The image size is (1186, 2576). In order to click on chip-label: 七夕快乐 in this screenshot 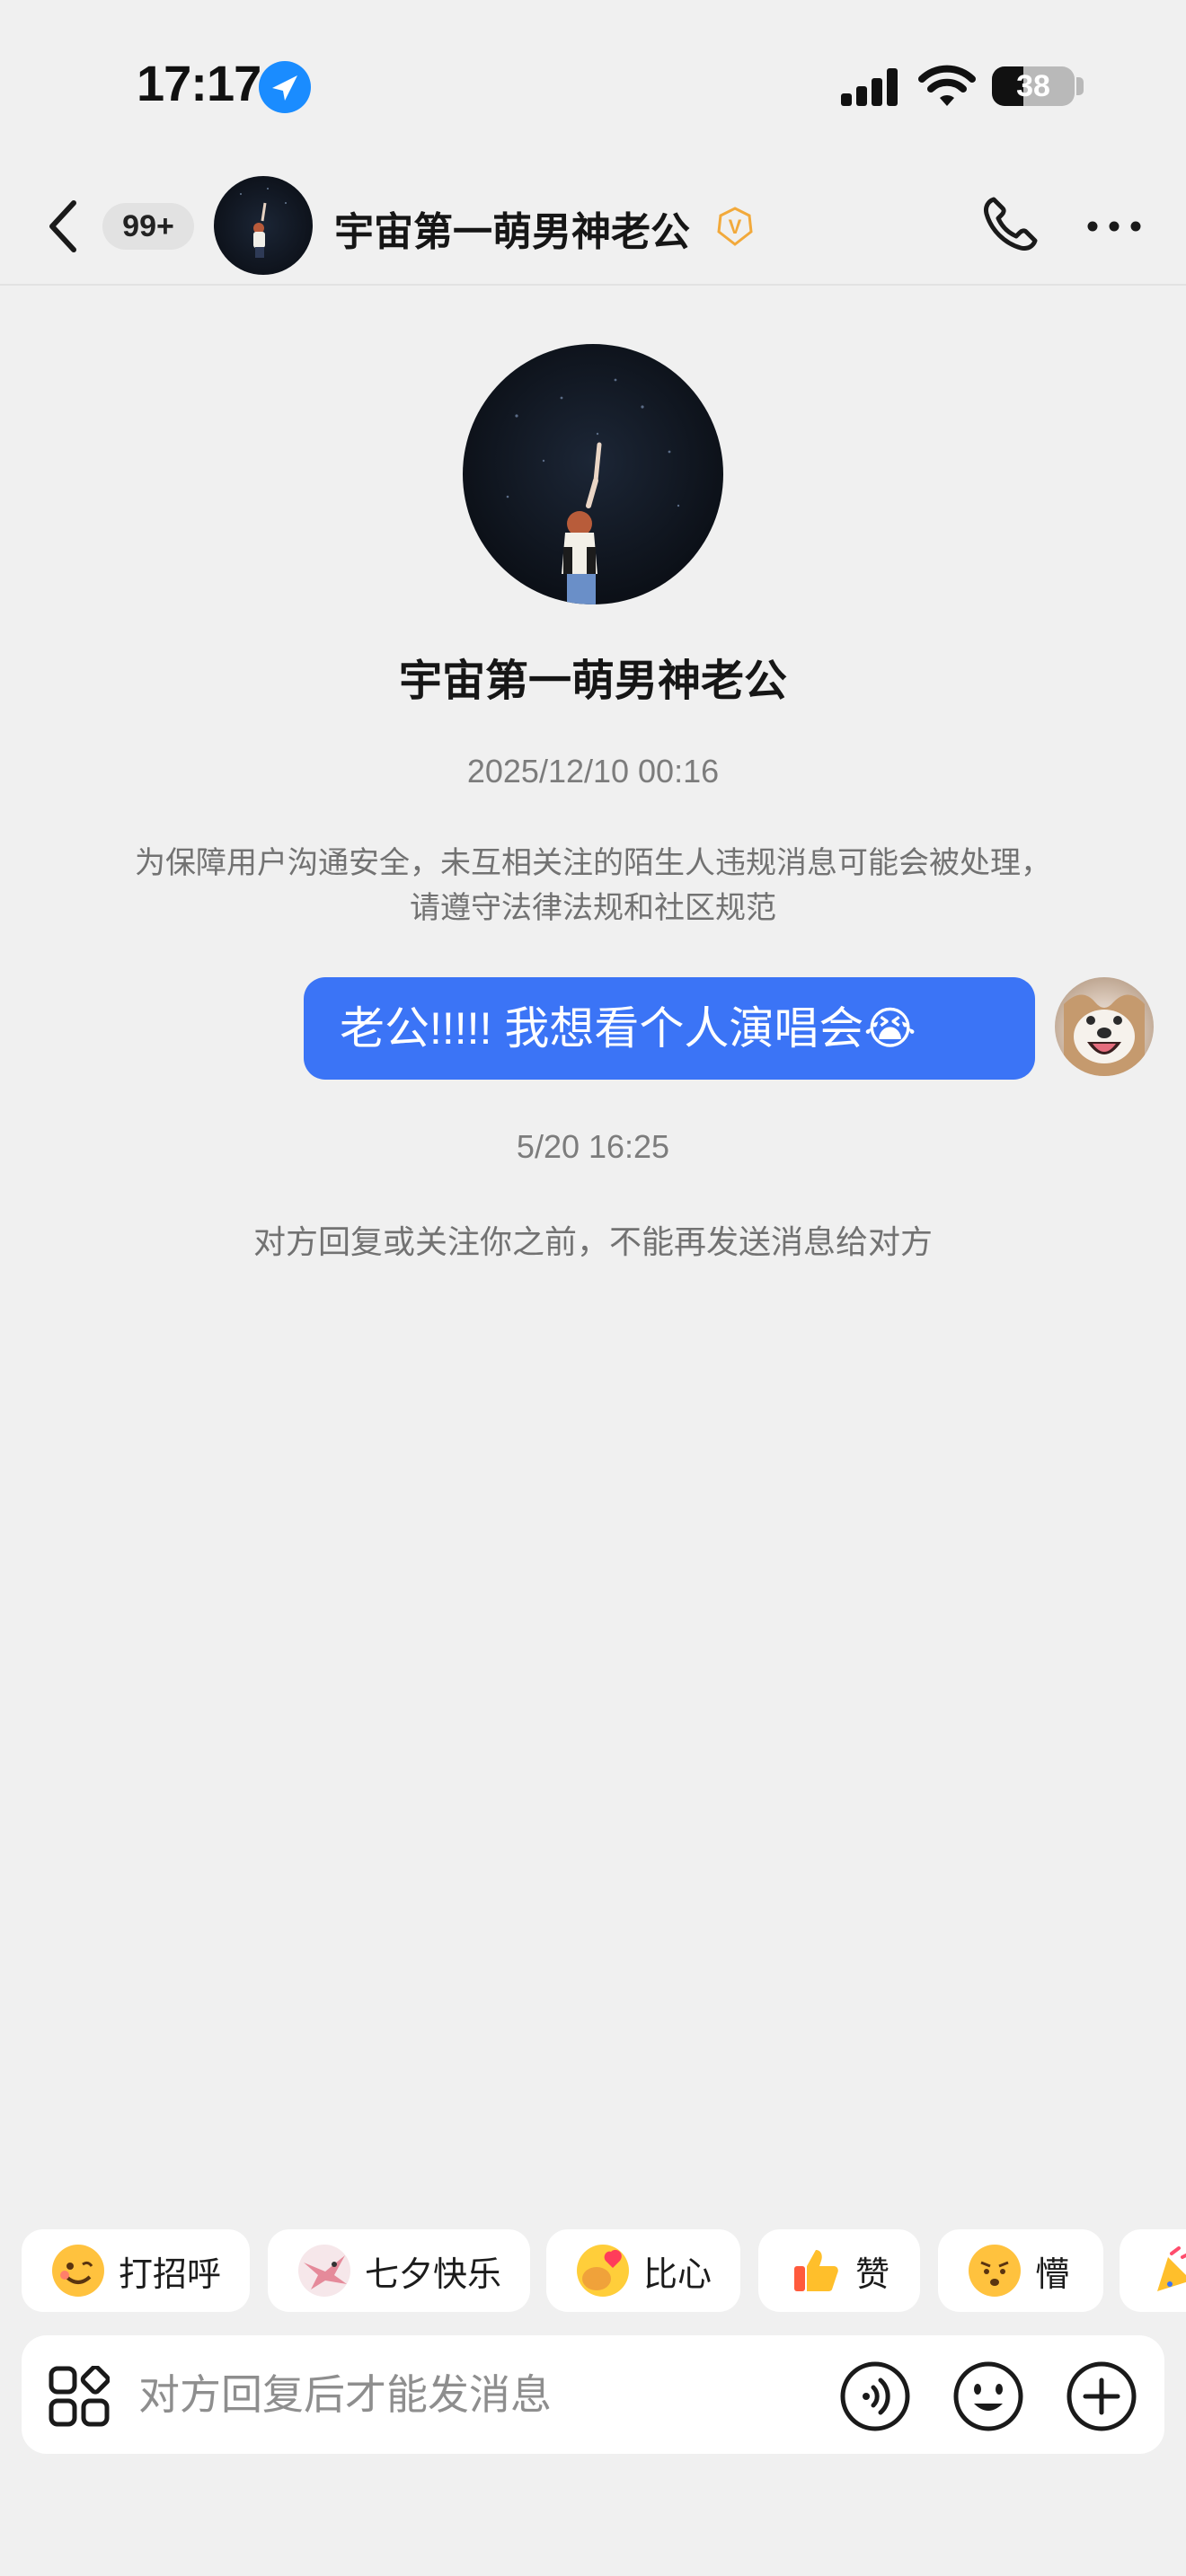, I will do `click(433, 2274)`.